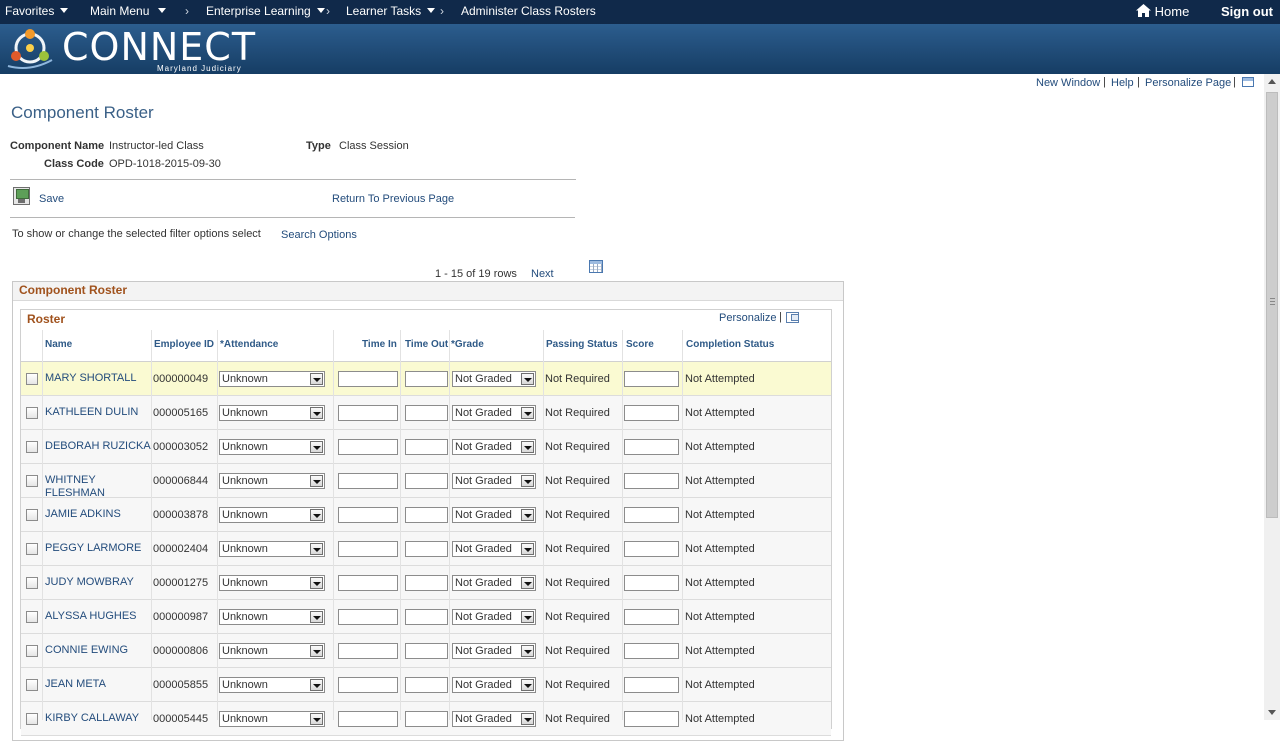  Describe the element at coordinates (184, 344) in the screenshot. I see `column-header-employee-id: Employee ID` at that location.